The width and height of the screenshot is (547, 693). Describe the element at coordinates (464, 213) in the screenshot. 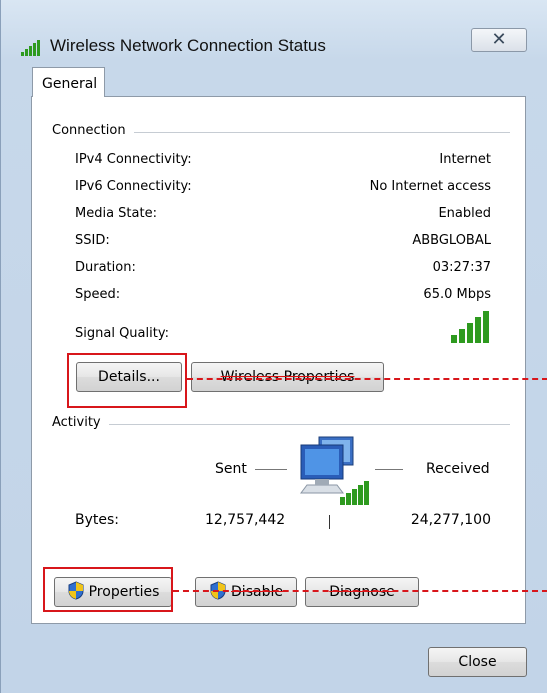

I see `media-state-value: Enabled` at that location.